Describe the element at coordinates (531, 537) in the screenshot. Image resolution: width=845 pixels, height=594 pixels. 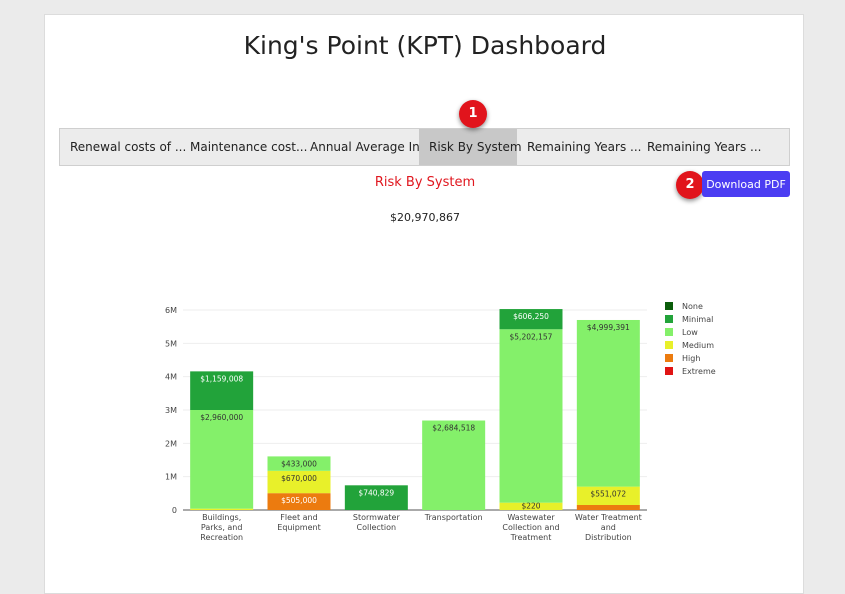
I see `x-tick-label: Treatment` at that location.